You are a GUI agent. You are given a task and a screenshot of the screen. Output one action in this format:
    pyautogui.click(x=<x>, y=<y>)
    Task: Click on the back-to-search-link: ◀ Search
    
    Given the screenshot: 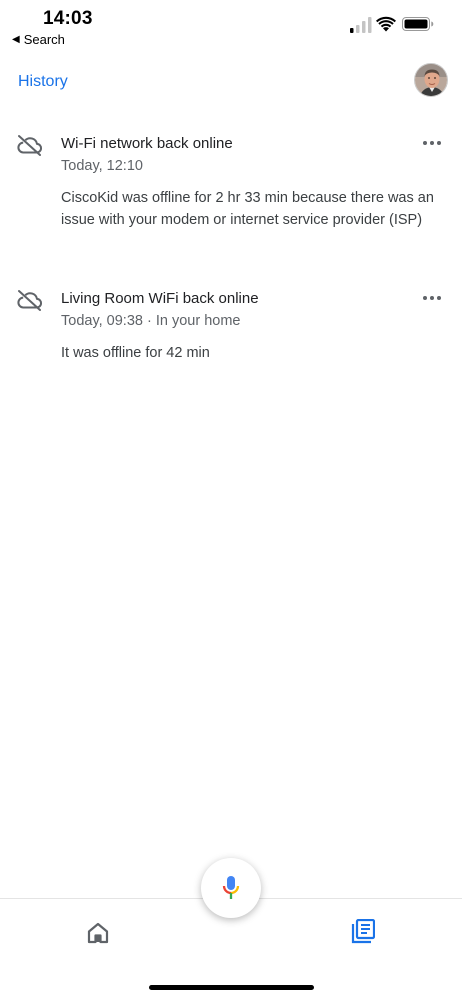 What is the action you would take?
    pyautogui.click(x=38, y=39)
    